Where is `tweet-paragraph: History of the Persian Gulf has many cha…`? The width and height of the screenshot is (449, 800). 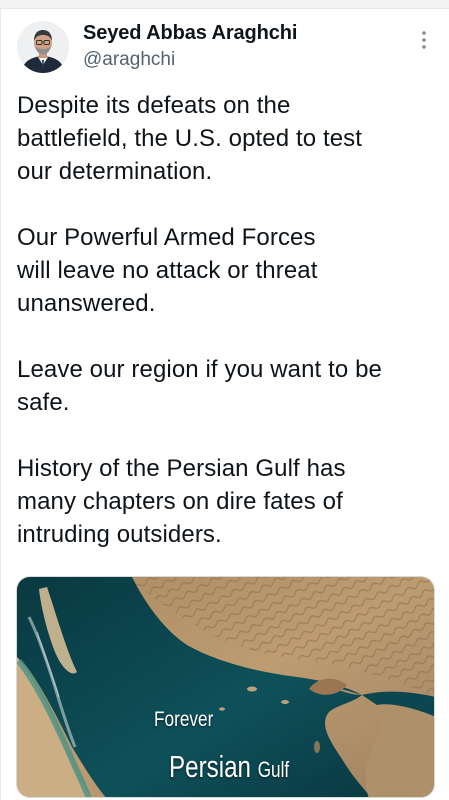
tweet-paragraph: History of the Persian Gulf has many cha… is located at coordinates (181, 501).